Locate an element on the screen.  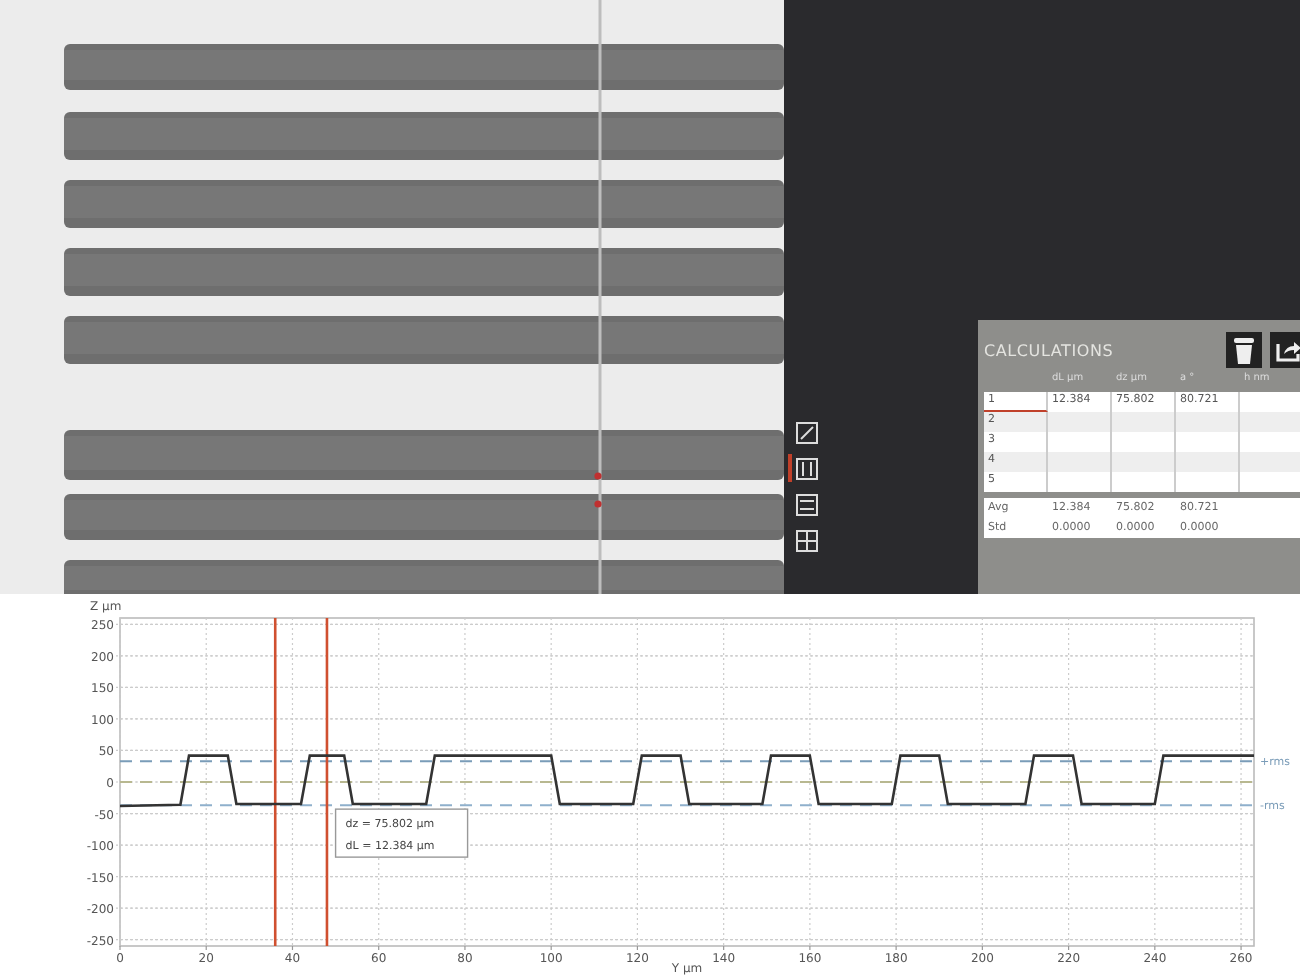
tool-button is located at coordinates (804, 468).